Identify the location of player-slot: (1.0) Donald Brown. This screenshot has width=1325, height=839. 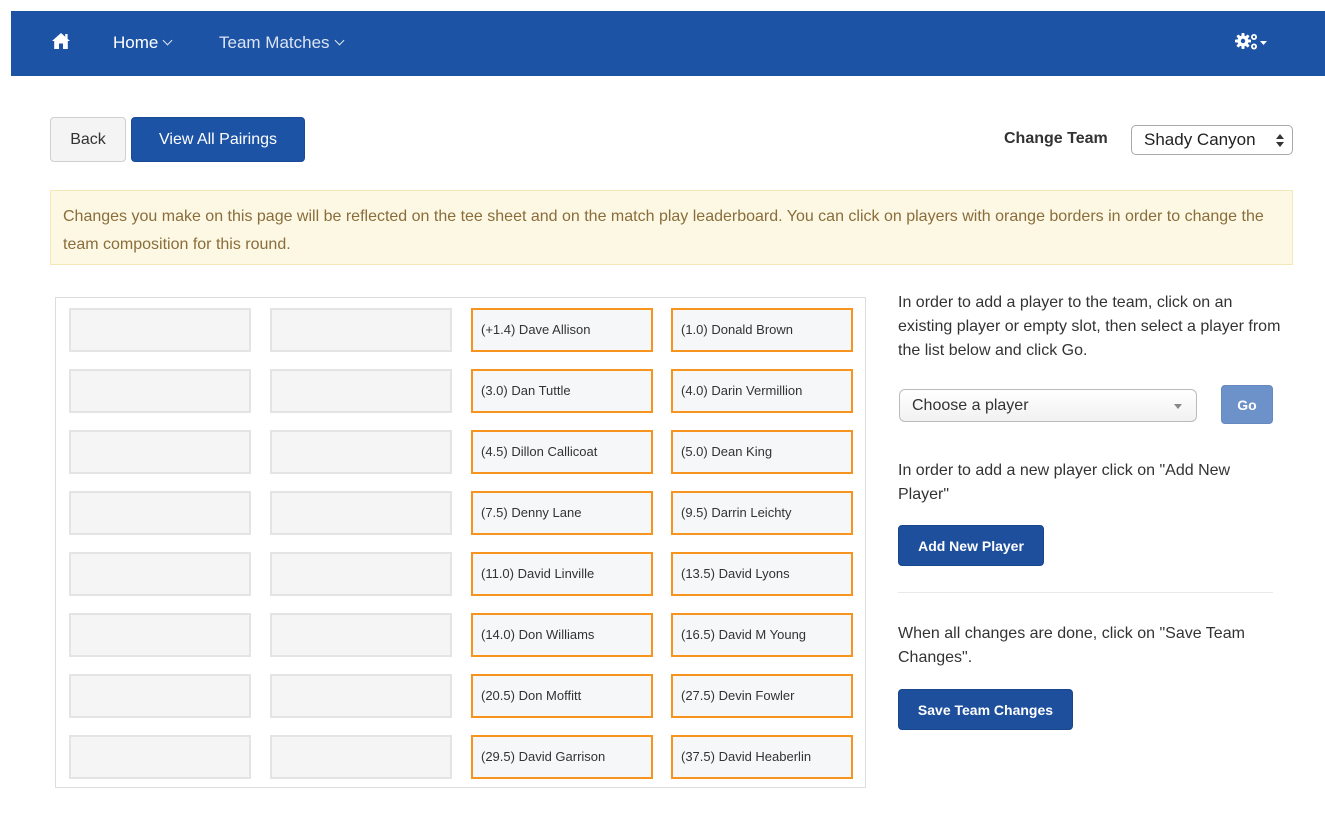
(762, 330).